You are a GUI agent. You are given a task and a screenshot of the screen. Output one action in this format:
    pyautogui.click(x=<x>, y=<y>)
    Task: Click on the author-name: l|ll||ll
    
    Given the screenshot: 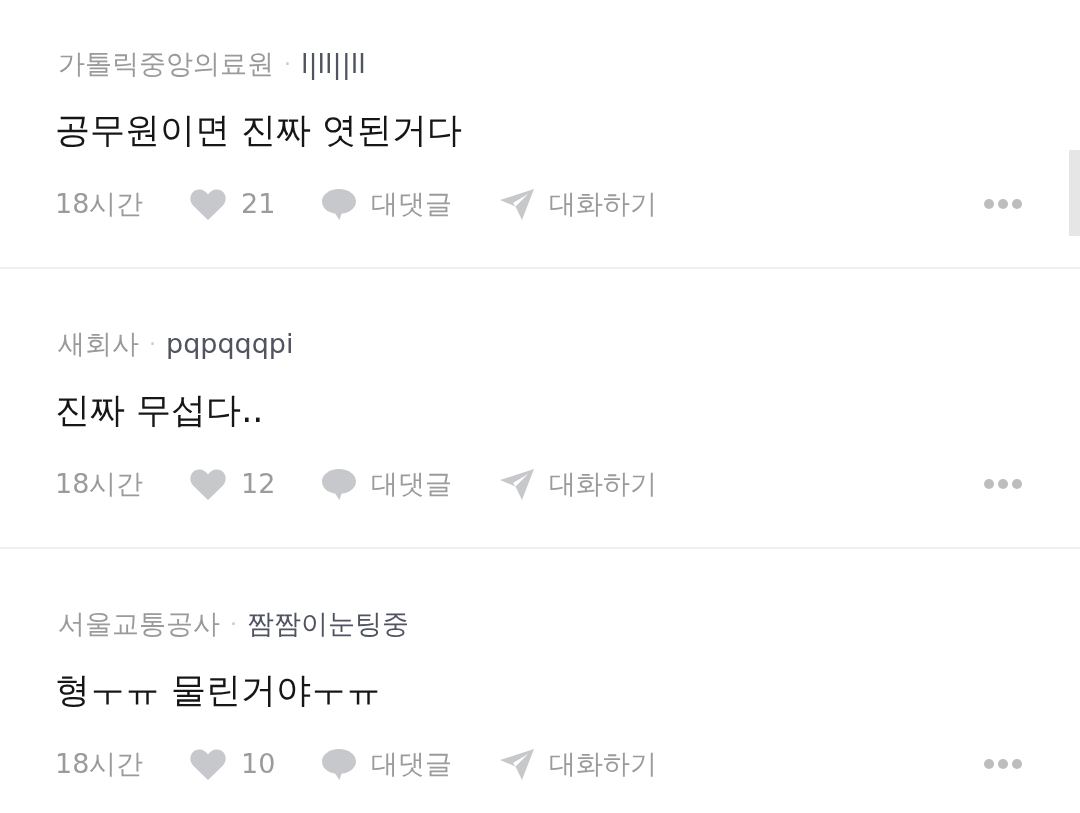 What is the action you would take?
    pyautogui.click(x=333, y=64)
    